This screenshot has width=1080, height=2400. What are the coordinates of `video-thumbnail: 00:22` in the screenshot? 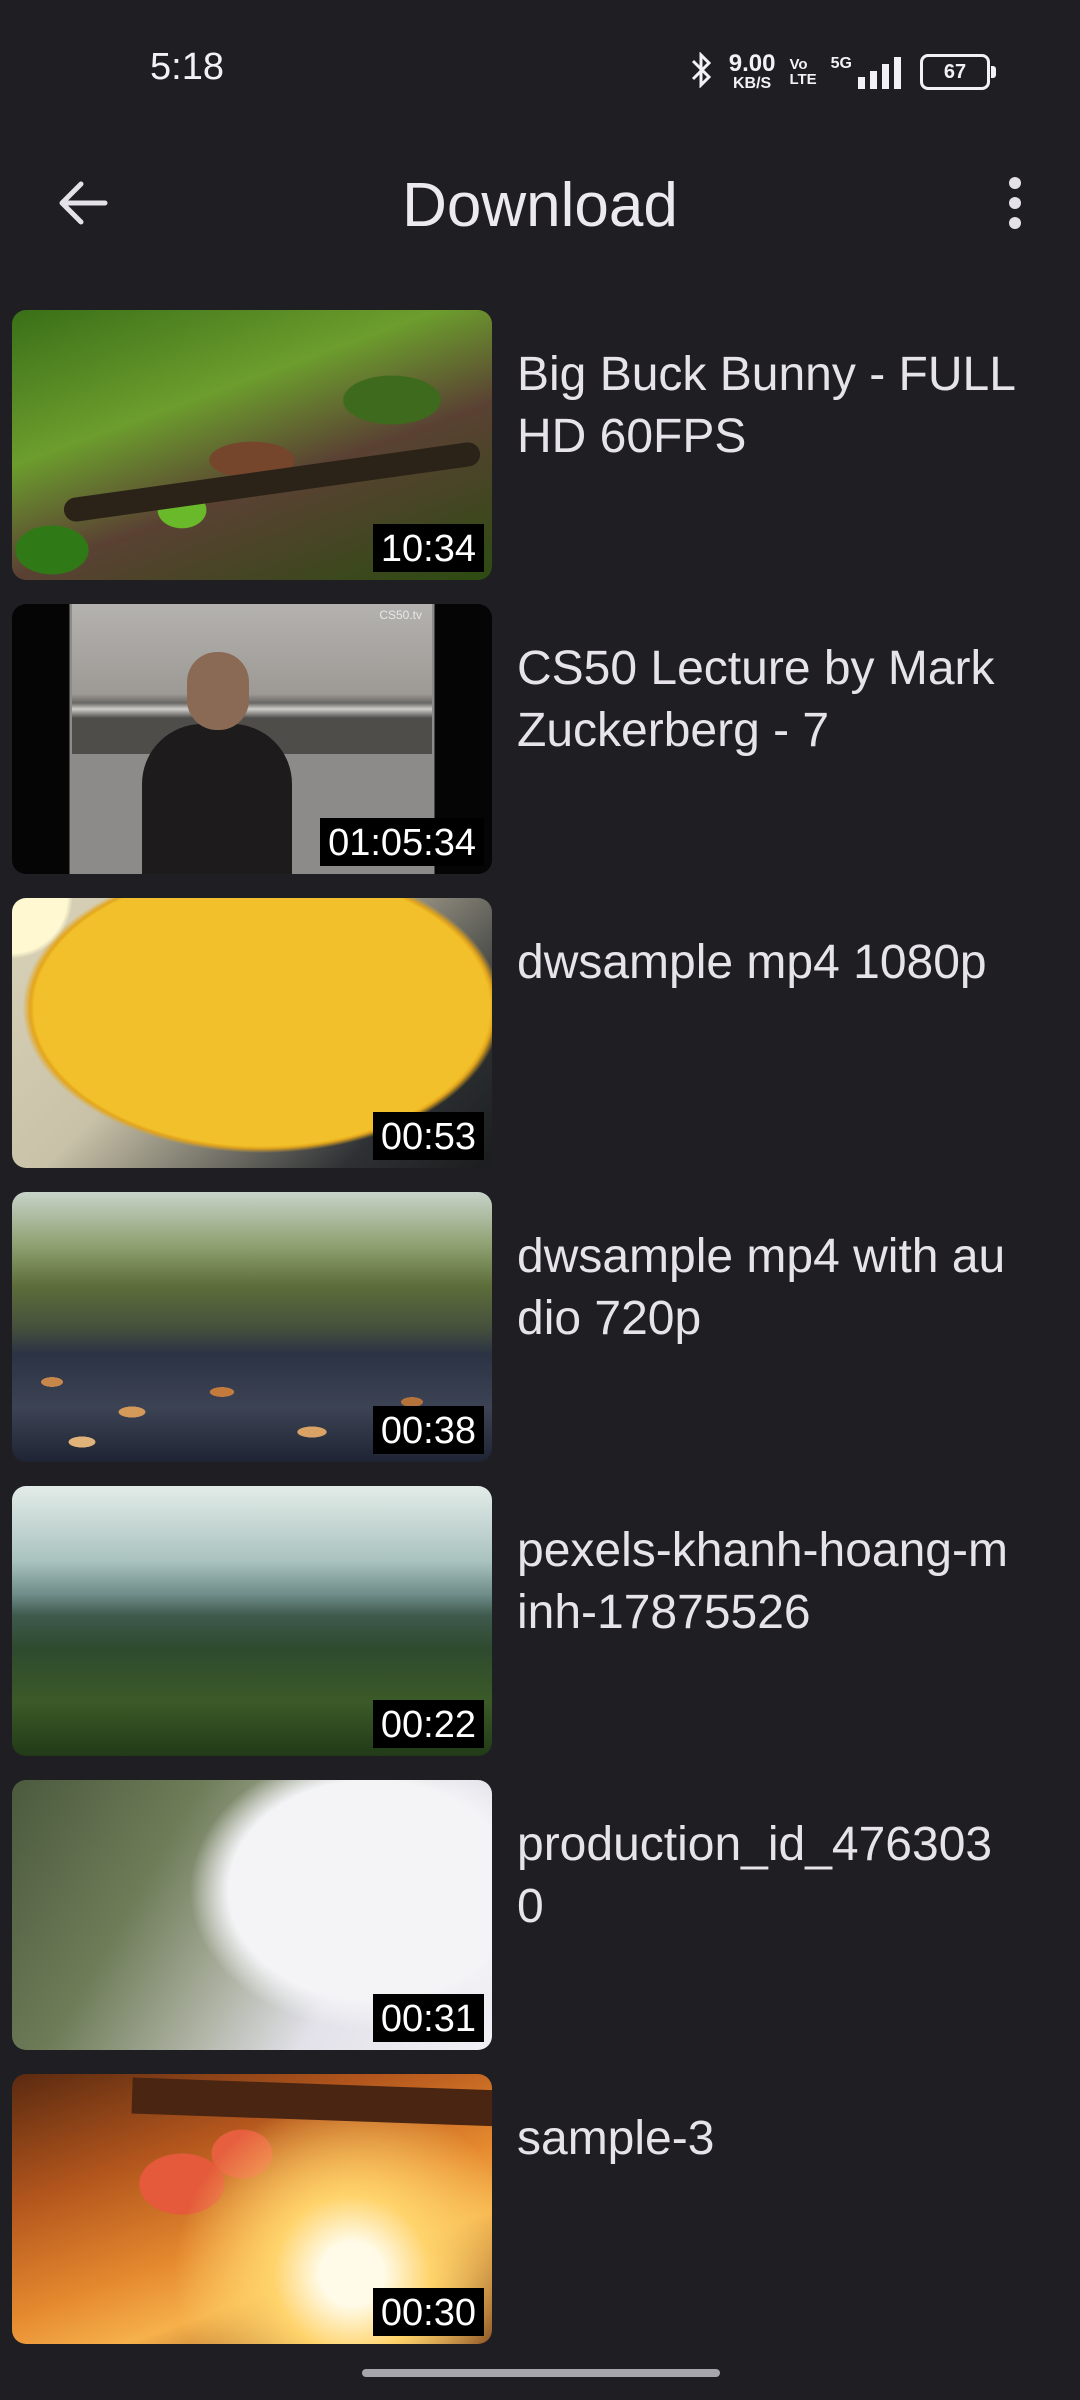 It's located at (252, 1621).